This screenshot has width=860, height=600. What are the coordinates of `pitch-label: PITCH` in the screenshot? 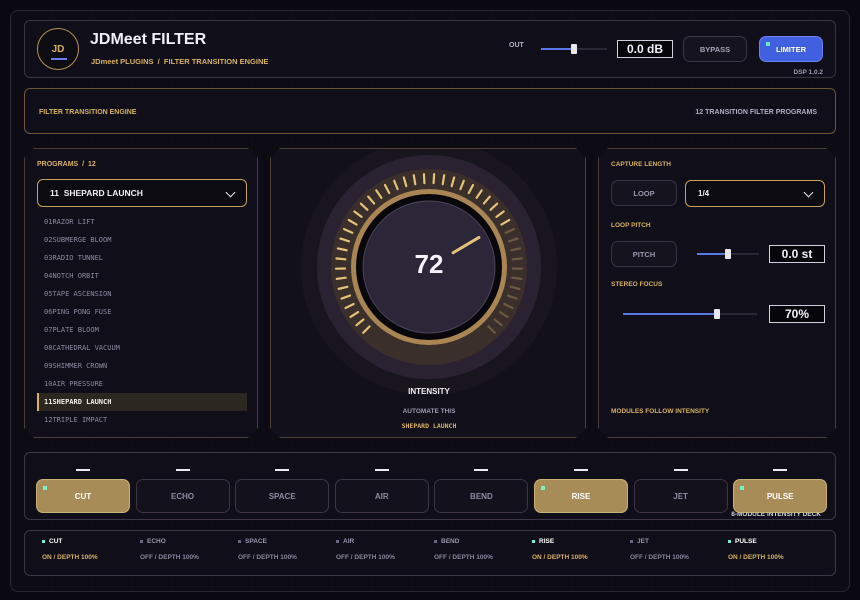 It's located at (644, 254).